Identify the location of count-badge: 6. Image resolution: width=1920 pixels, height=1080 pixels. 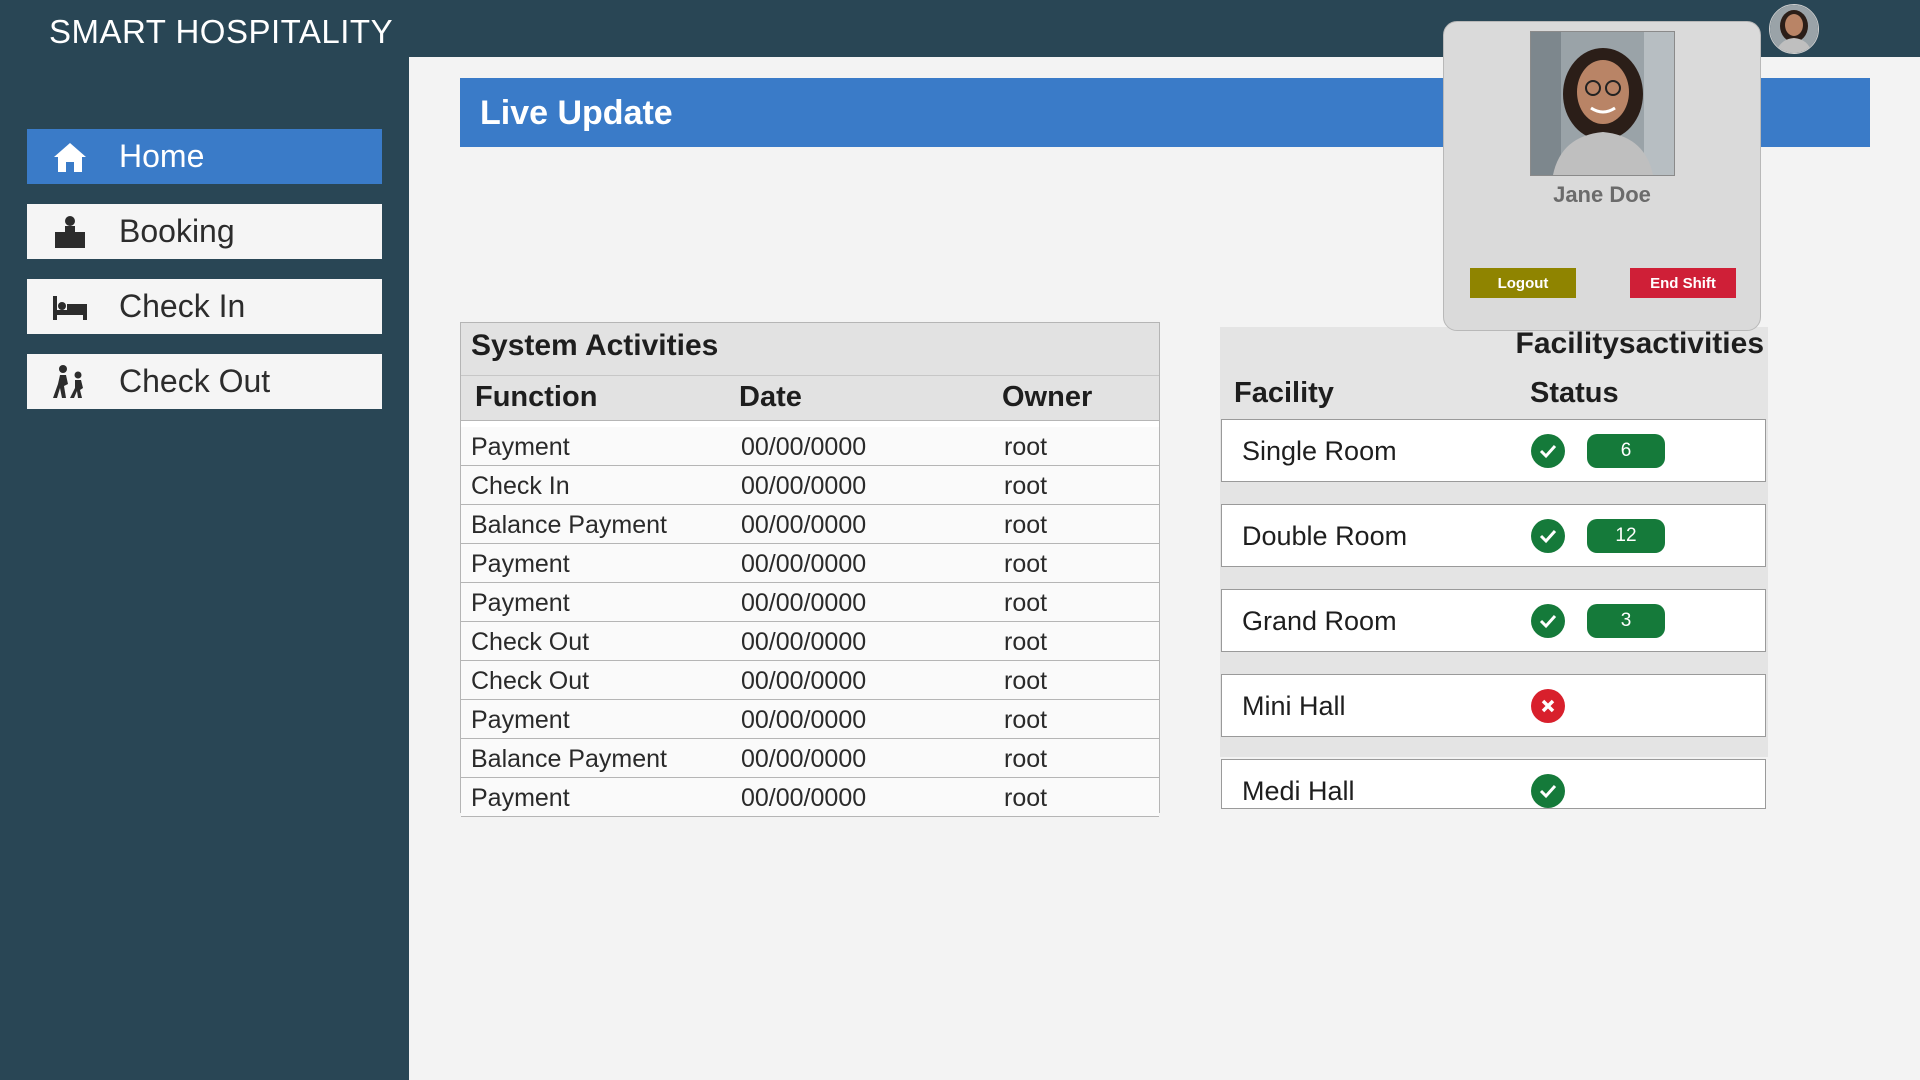
(1626, 451).